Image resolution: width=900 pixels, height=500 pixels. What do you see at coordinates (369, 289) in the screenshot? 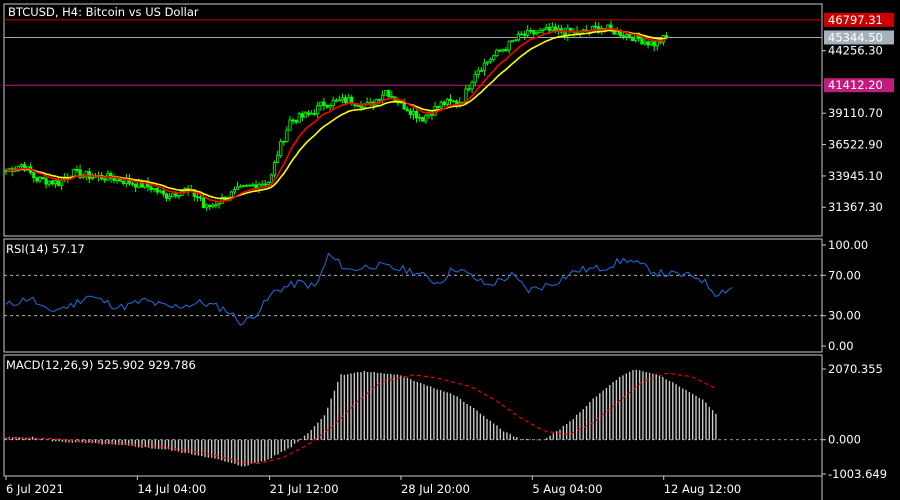
I see `rsi-line` at bounding box center [369, 289].